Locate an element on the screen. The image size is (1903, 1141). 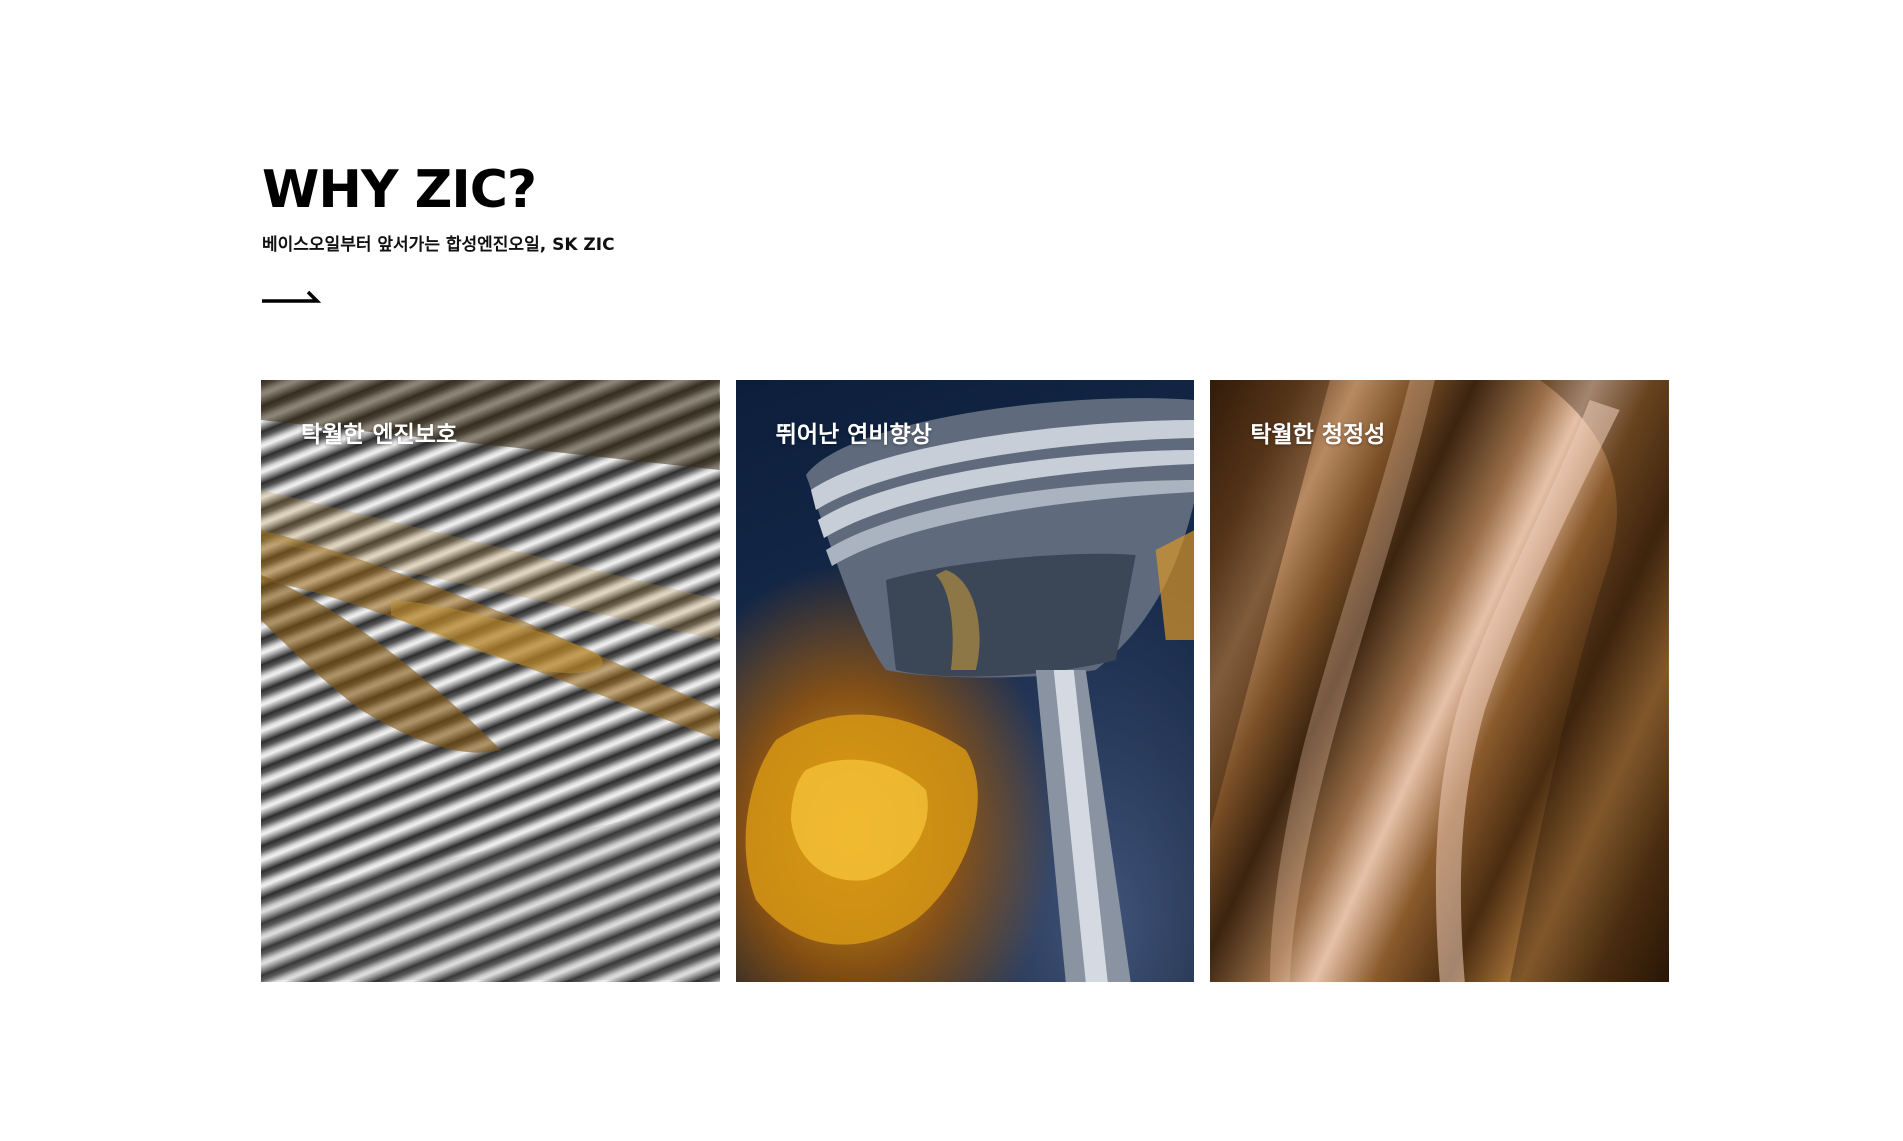
card-label: 탁월한 청정성 is located at coordinates (1318, 435).